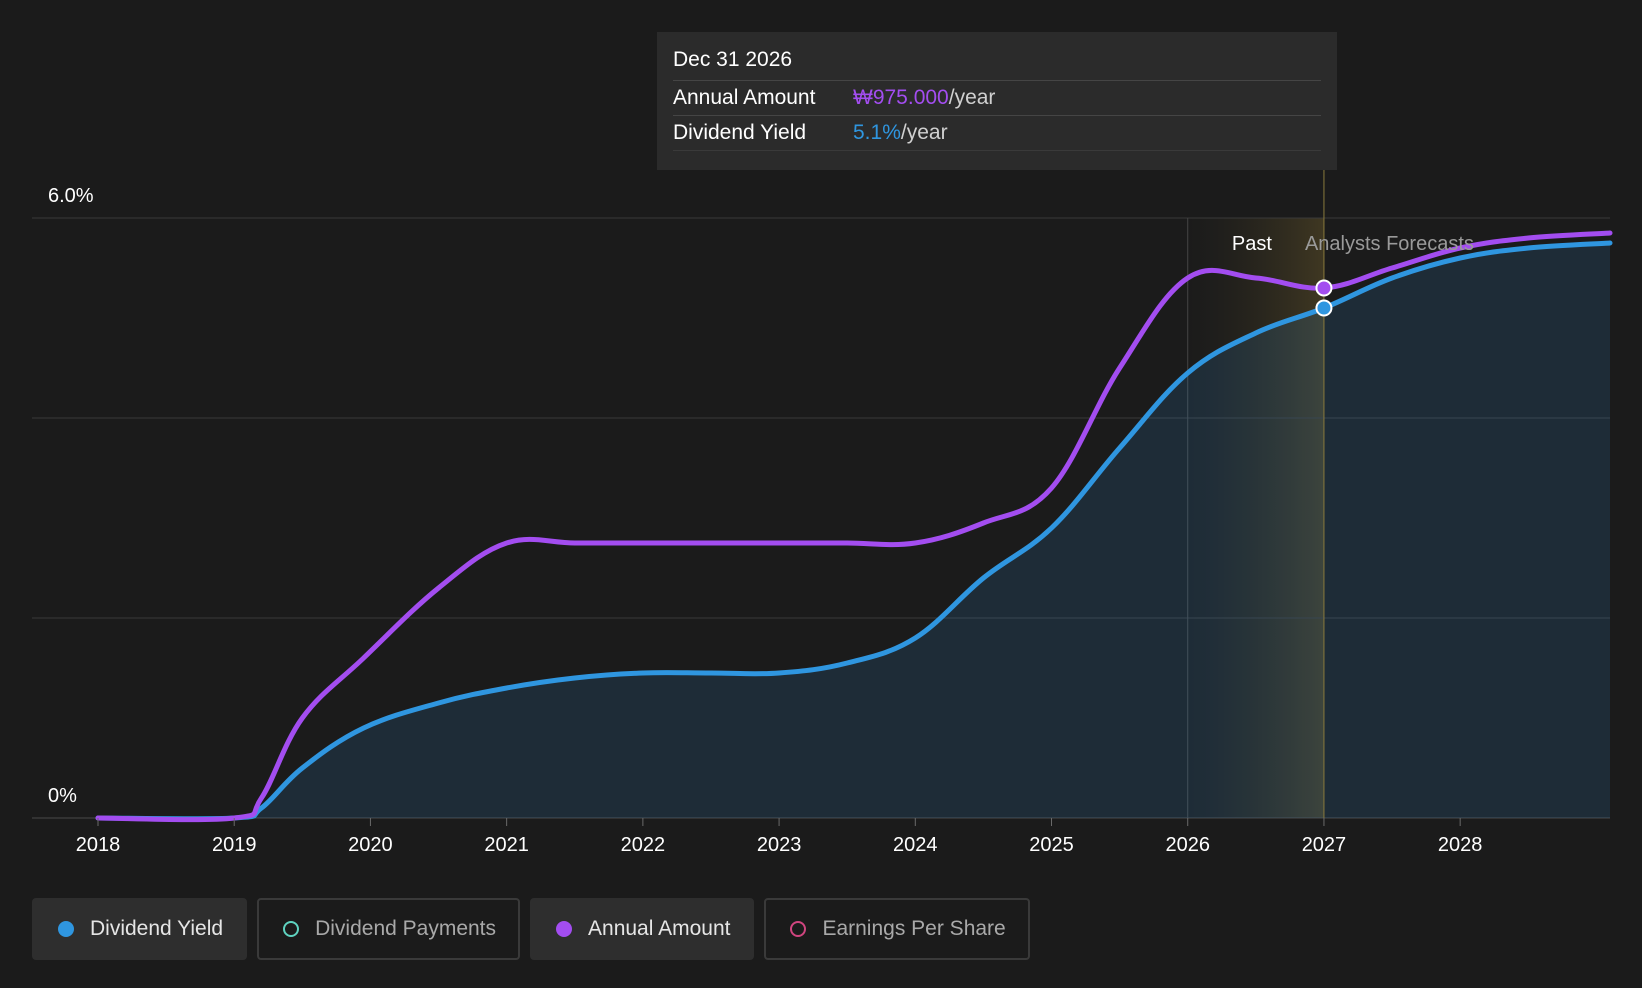 This screenshot has height=988, width=1642. I want to click on tooltip-row-dividend-yield: Dividend Yield 5.1% /year, so click(997, 133).